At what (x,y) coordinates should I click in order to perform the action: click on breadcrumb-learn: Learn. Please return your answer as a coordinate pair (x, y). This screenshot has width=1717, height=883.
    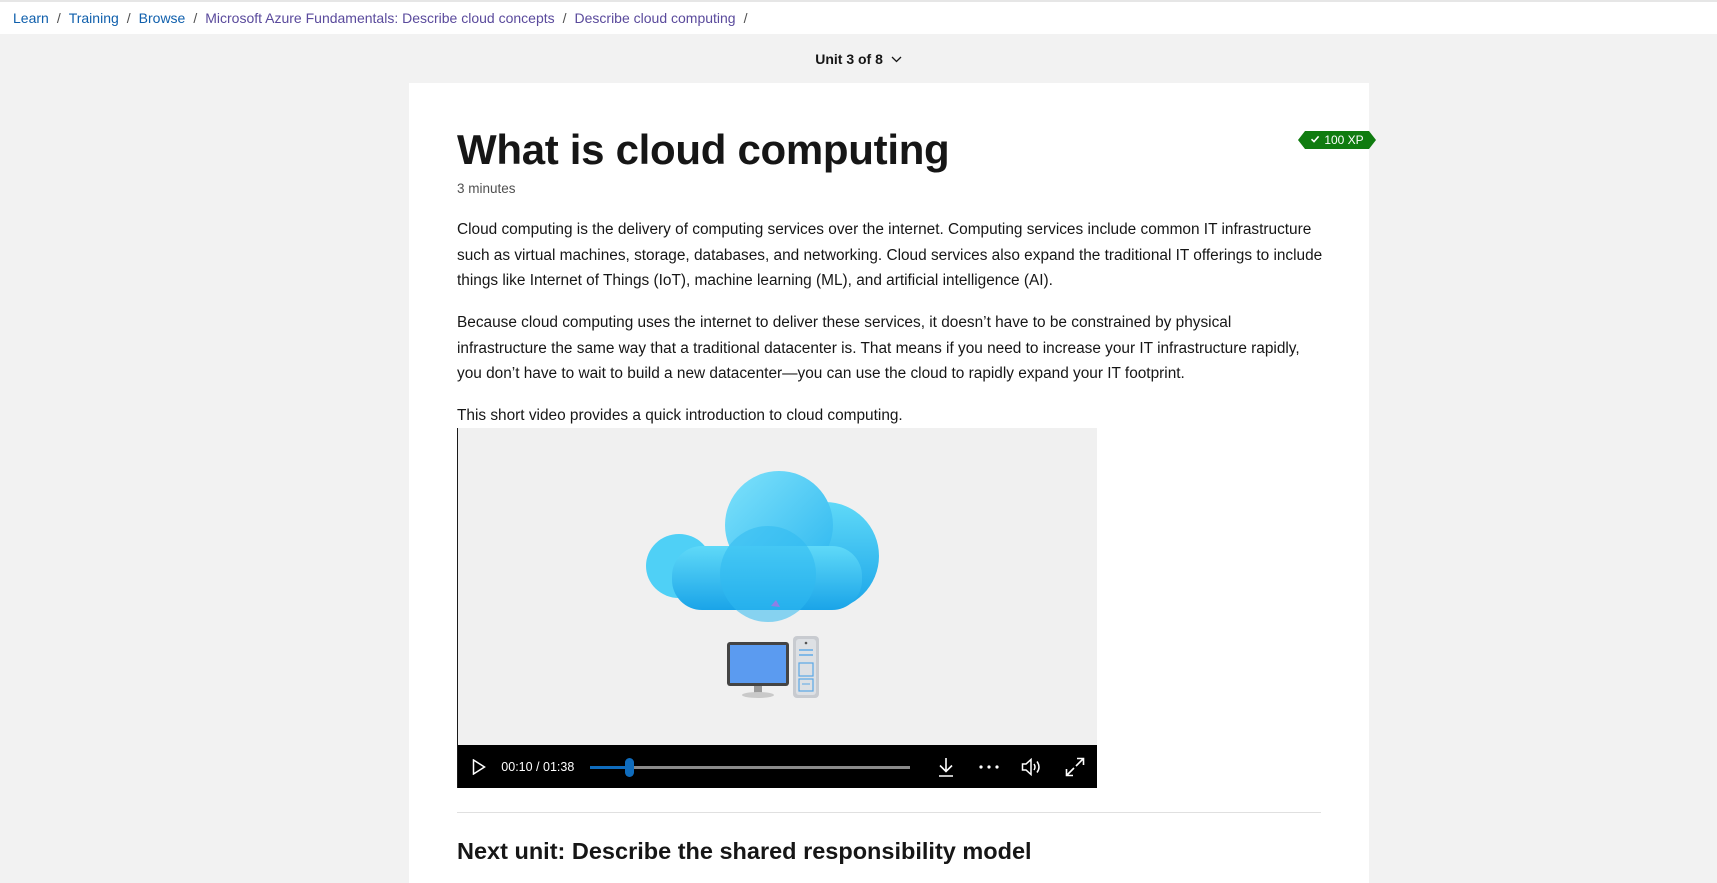
    Looking at the image, I should click on (31, 18).